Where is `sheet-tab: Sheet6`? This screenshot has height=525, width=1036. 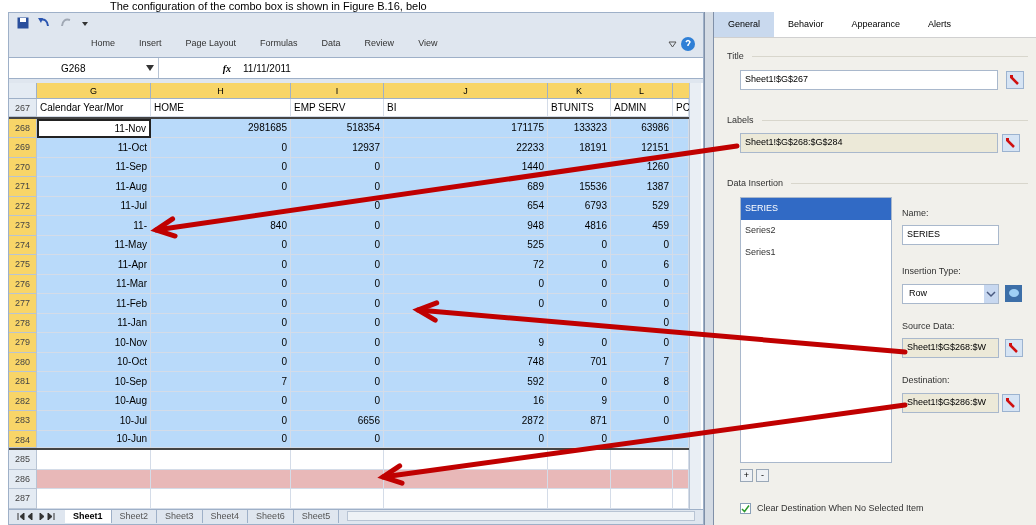 sheet-tab: Sheet6 is located at coordinates (271, 516).